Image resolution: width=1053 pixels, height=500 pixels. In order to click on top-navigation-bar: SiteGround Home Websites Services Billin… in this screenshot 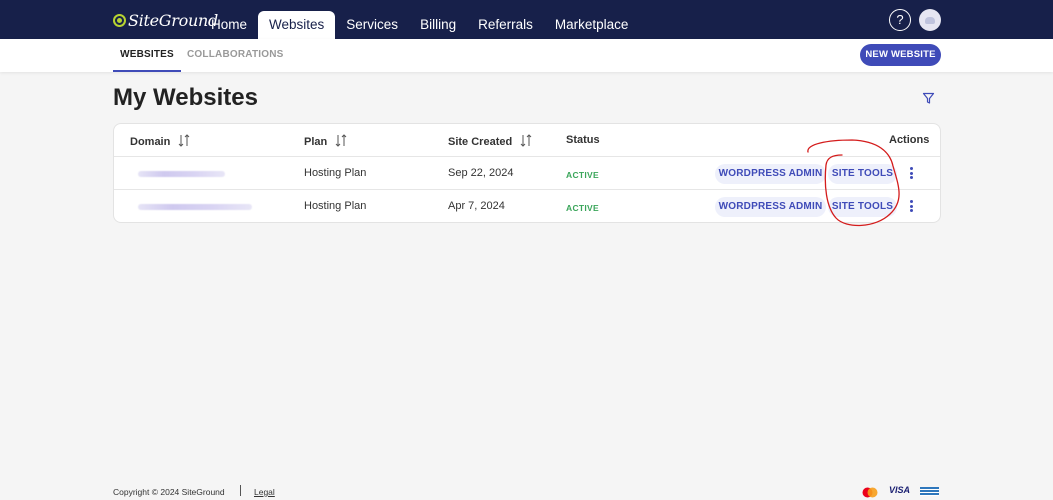, I will do `click(526, 19)`.